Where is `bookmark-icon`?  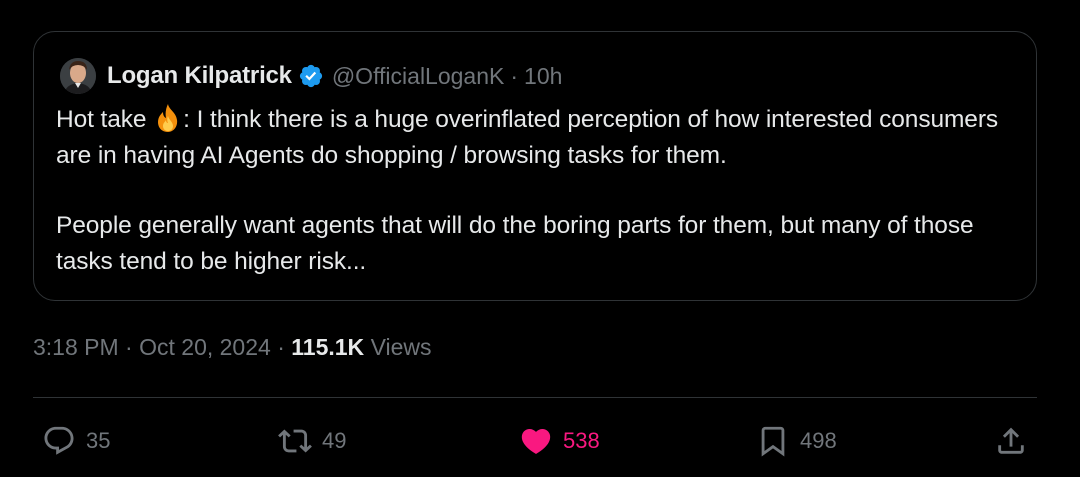
bookmark-icon is located at coordinates (773, 441).